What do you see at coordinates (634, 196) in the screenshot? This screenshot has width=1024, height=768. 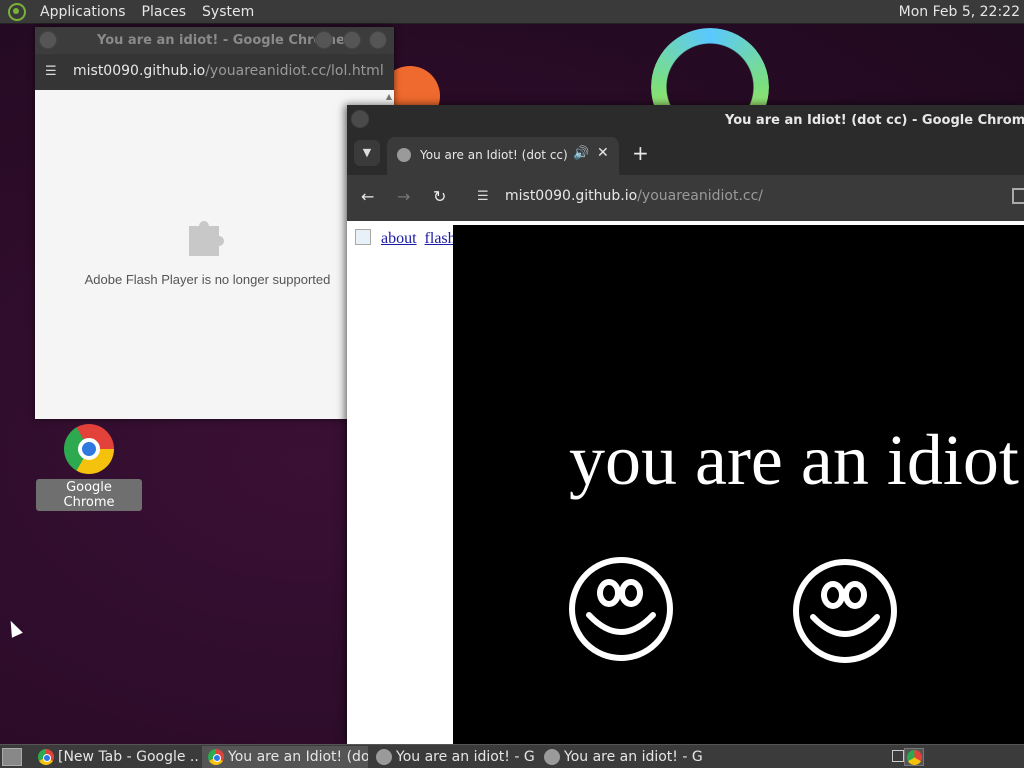 I see `url-text: mist0090.github.io/youareanidiot.cc/` at bounding box center [634, 196].